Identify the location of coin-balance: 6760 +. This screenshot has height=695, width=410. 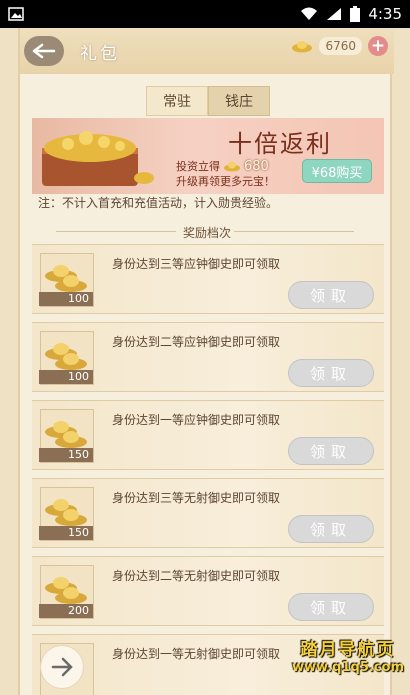
(339, 46).